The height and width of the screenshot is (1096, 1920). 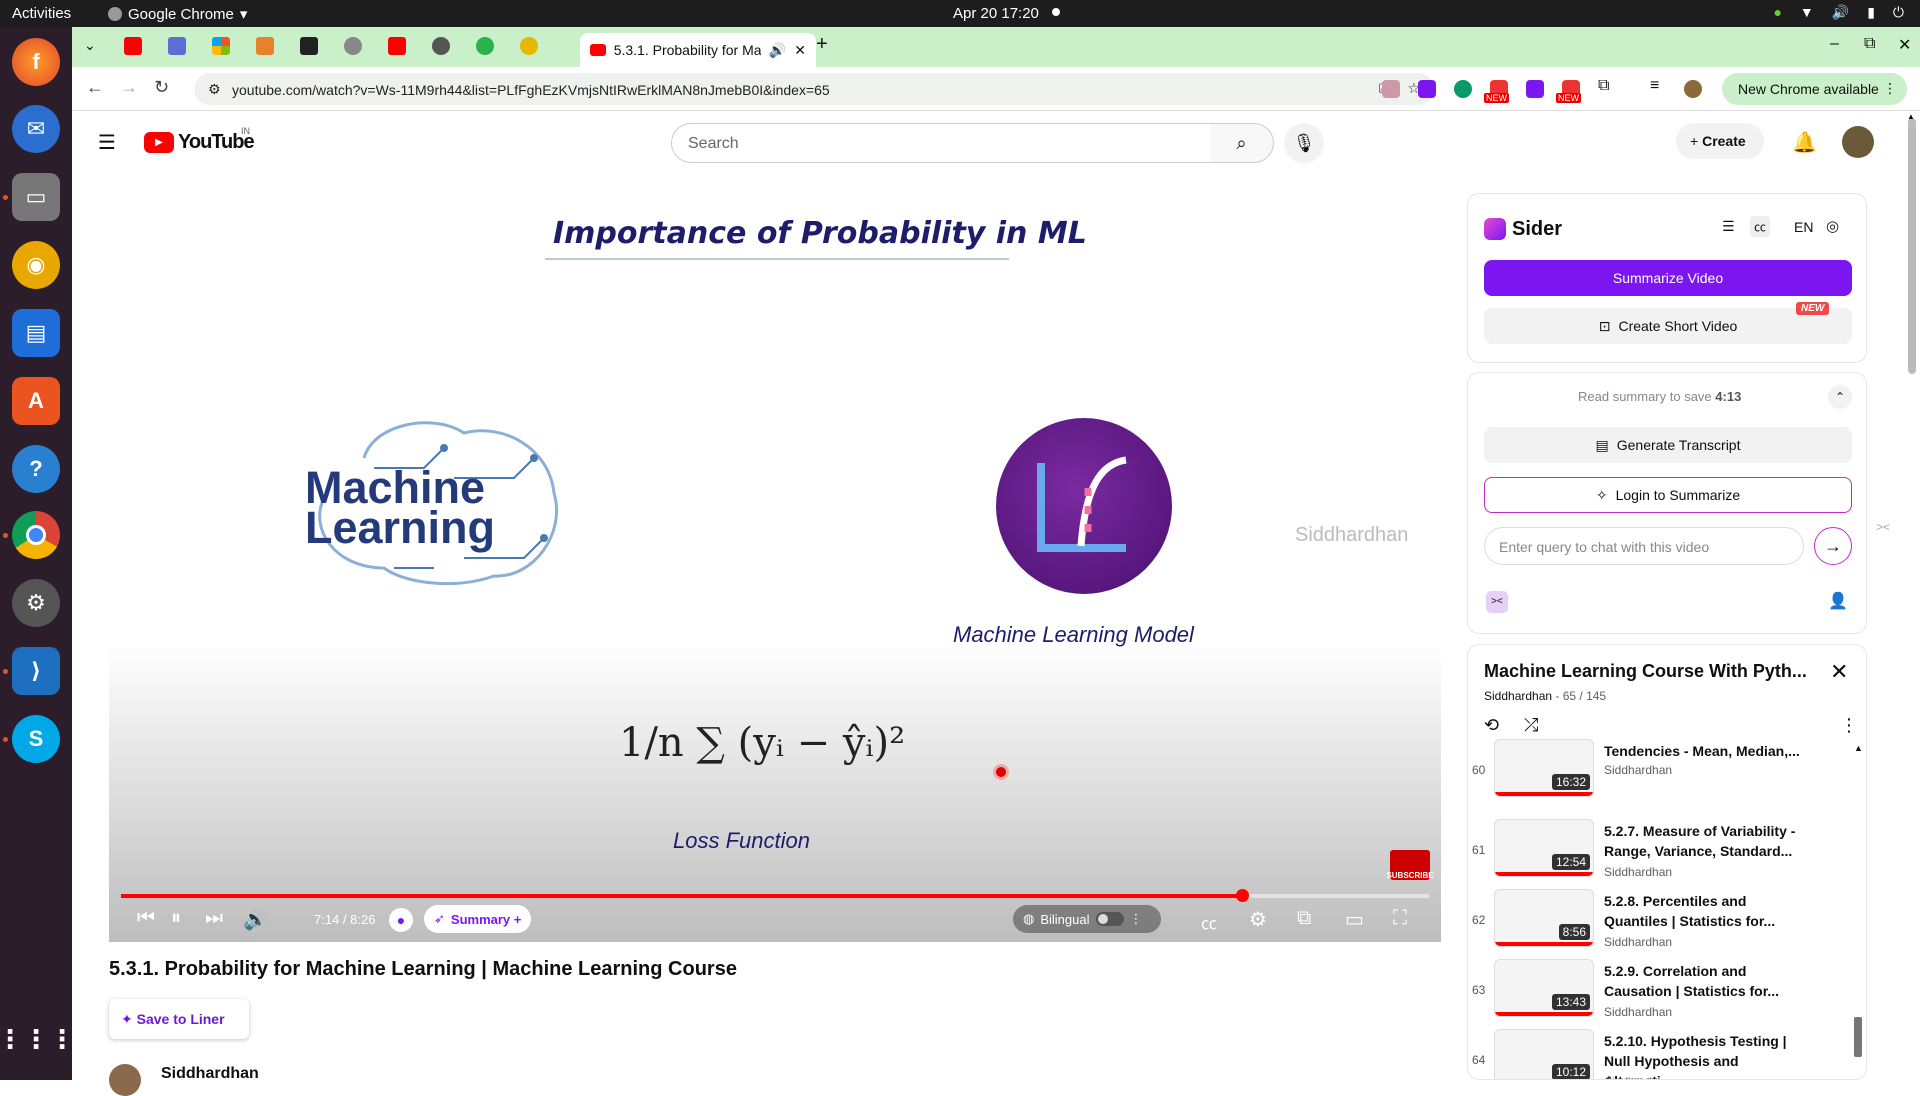 I want to click on sider-settings-icon: ◎, so click(x=1832, y=226).